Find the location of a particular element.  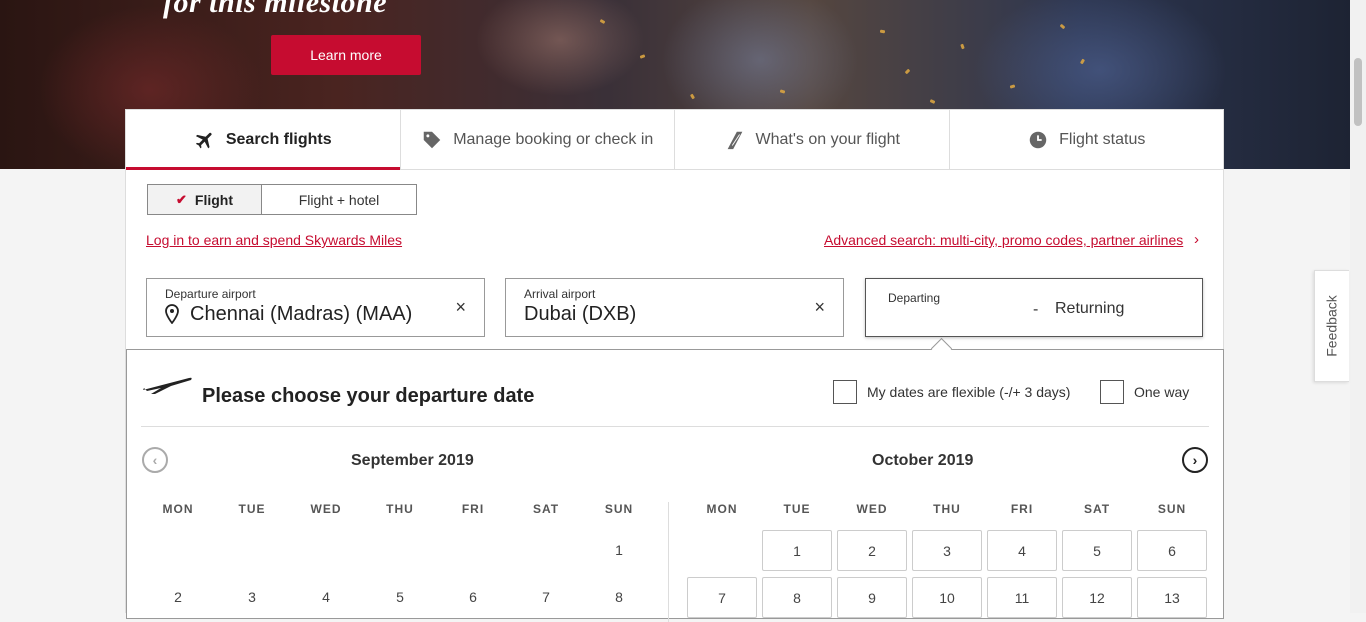

flight-hotel-option: Flight + hotel is located at coordinates (339, 199).